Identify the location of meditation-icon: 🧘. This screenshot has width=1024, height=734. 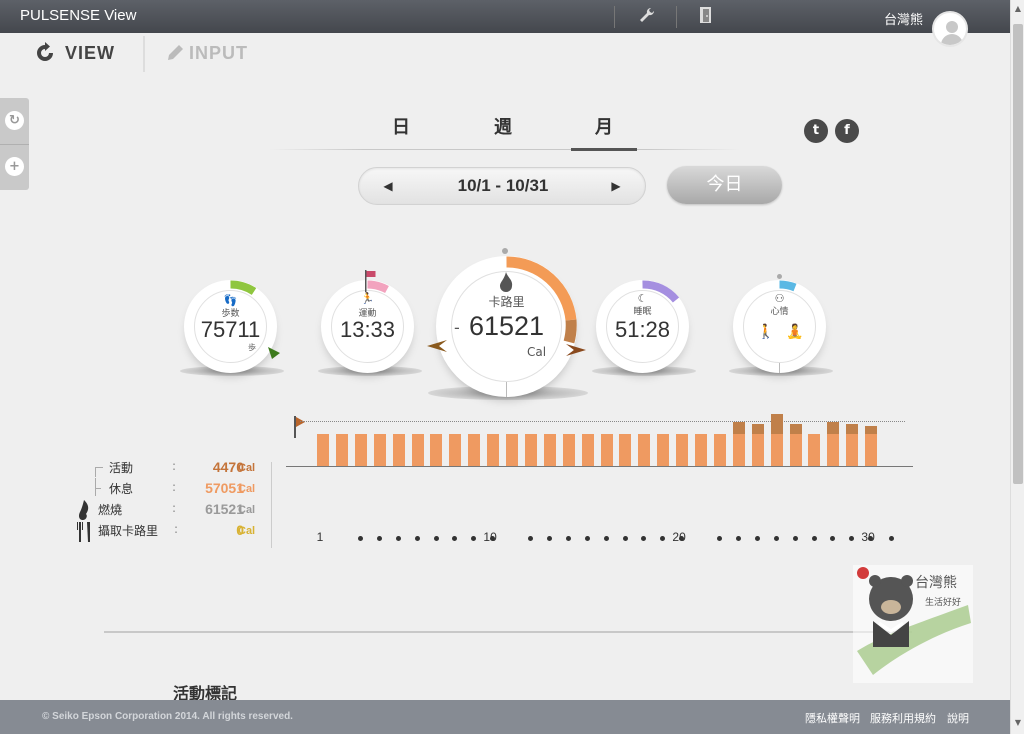
(795, 332).